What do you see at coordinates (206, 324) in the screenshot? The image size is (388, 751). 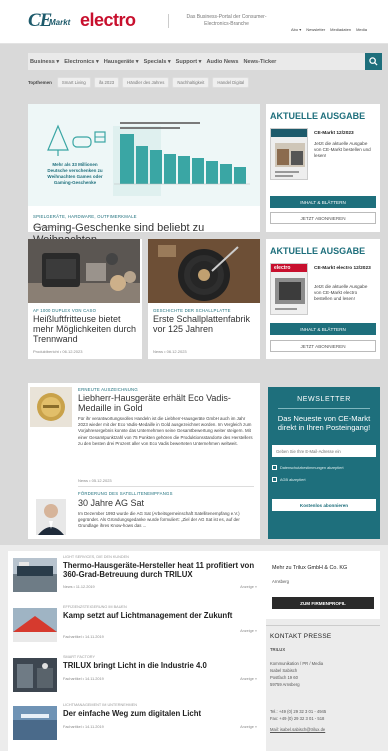 I see `record-title: Erste Schallplattenfabrik vor 125 Jahren` at bounding box center [206, 324].